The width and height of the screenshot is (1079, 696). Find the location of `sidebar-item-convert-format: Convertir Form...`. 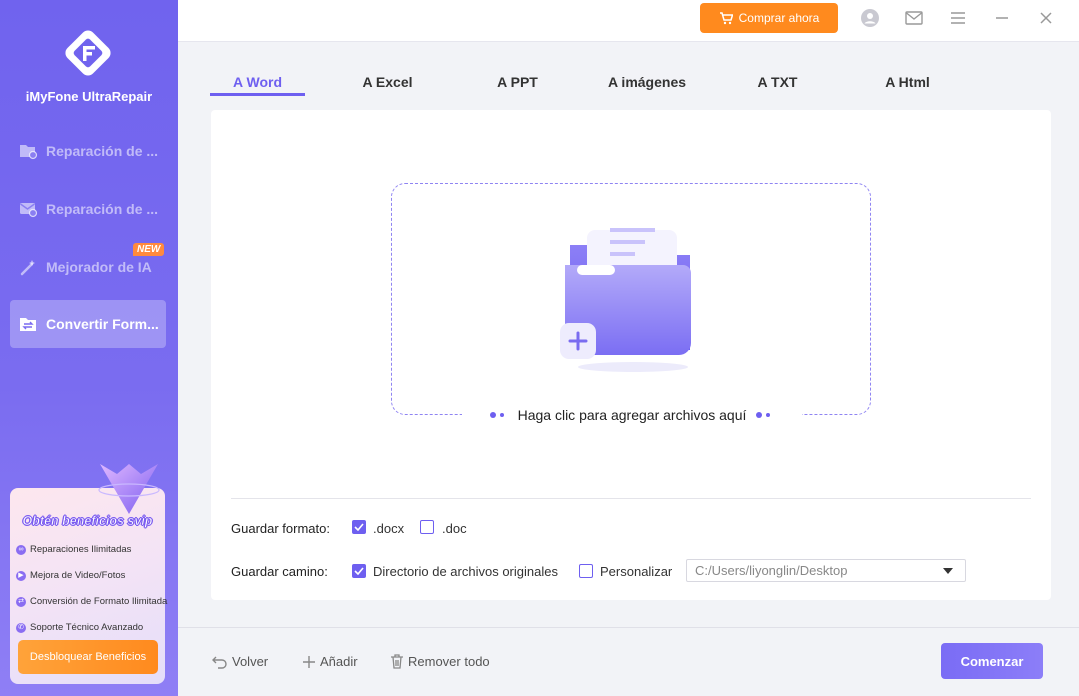

sidebar-item-convert-format: Convertir Form... is located at coordinates (88, 324).